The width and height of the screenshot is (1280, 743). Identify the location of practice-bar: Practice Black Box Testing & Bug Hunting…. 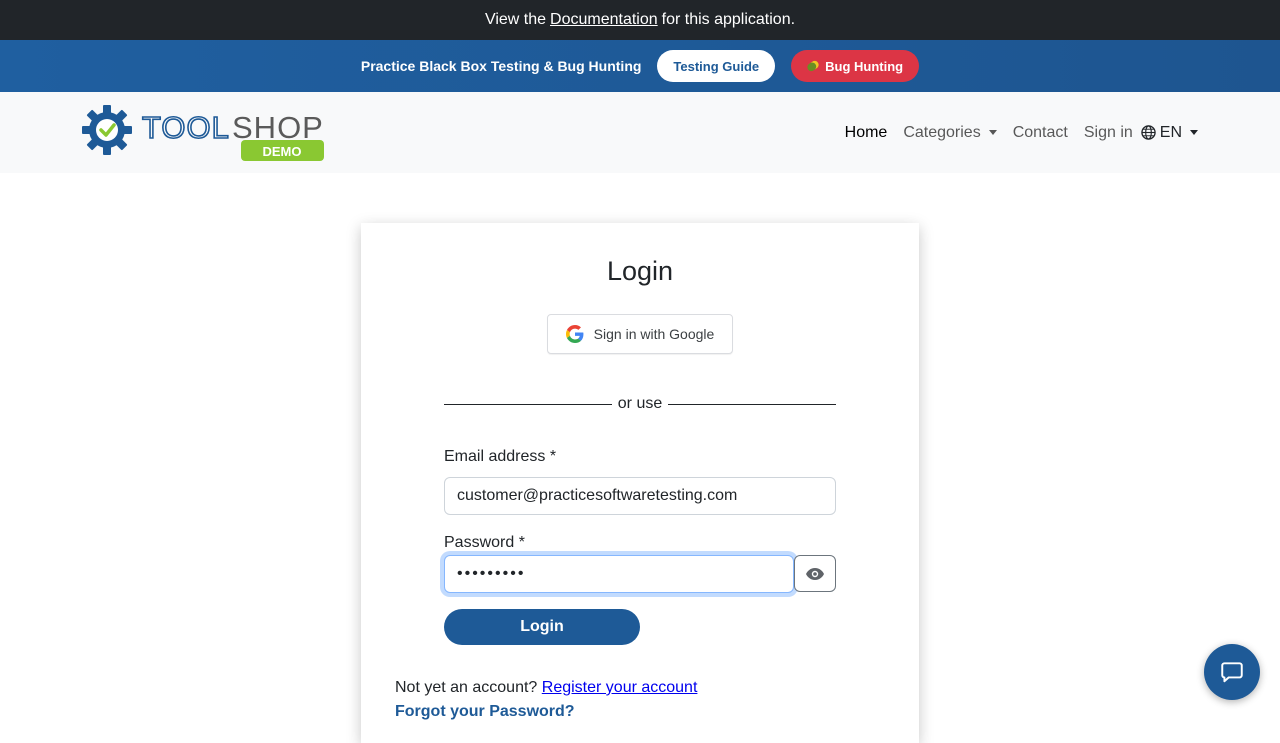
(640, 66).